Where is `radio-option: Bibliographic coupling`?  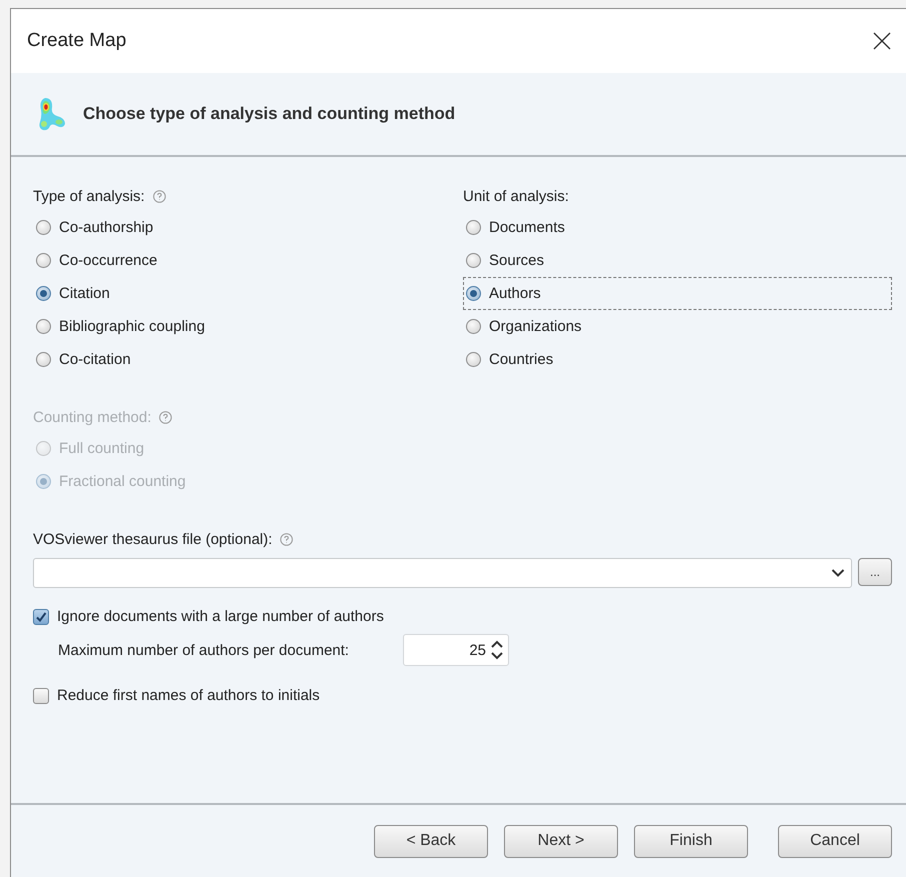 radio-option: Bibliographic coupling is located at coordinates (119, 326).